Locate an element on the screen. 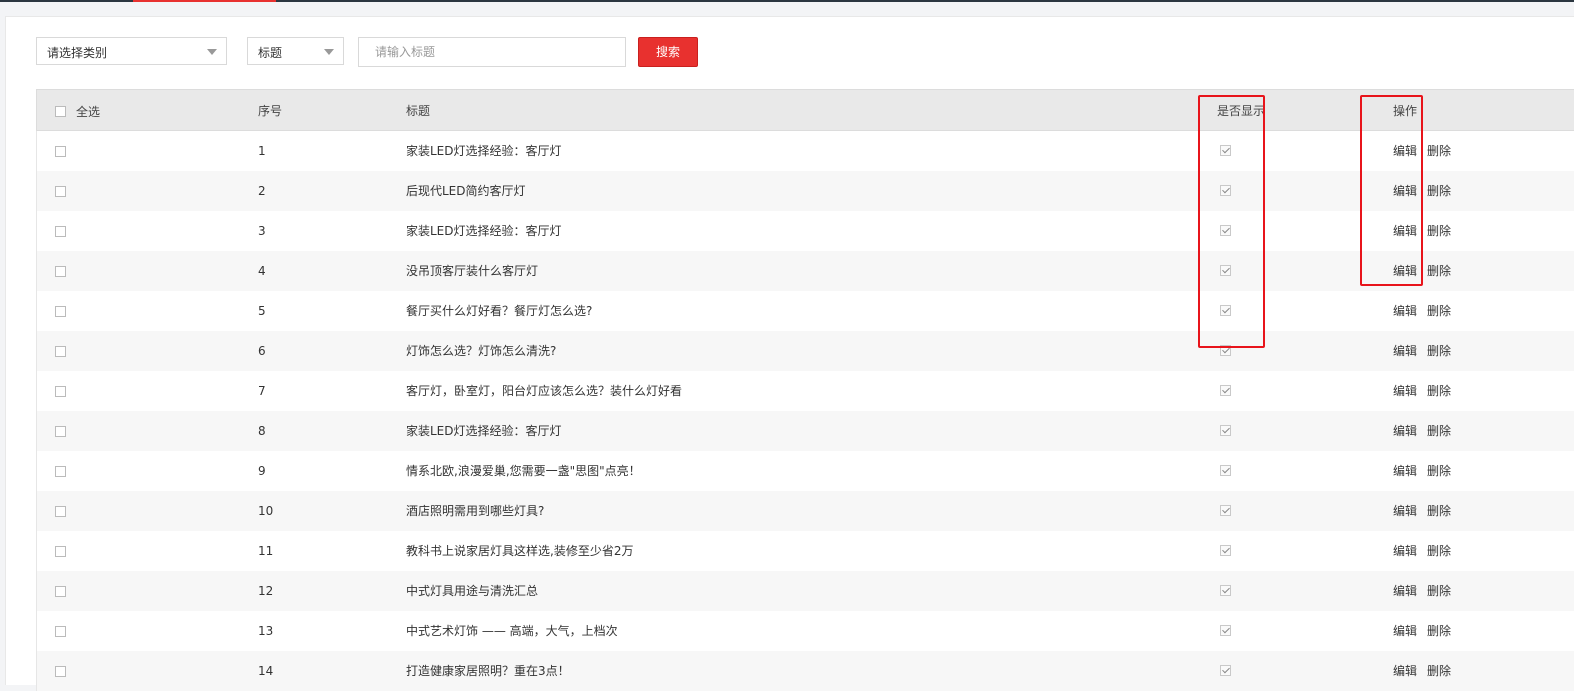 The image size is (1574, 691). row-title: 客厅灯，卧室灯，阳台灯应该怎么选？装什么灯好看 is located at coordinates (544, 391).